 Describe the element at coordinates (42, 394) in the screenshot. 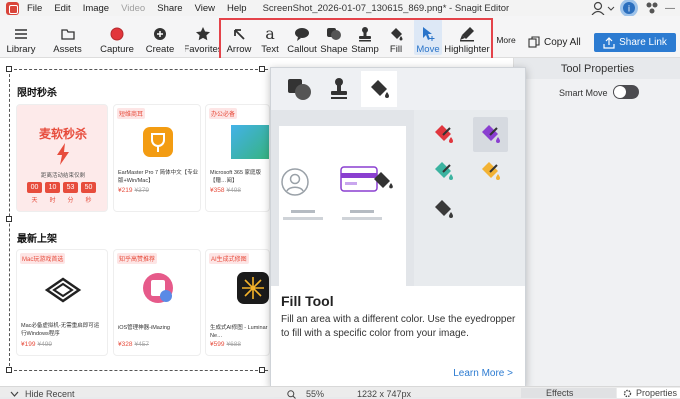

I see `hide-recent-button: Hide Recent` at that location.